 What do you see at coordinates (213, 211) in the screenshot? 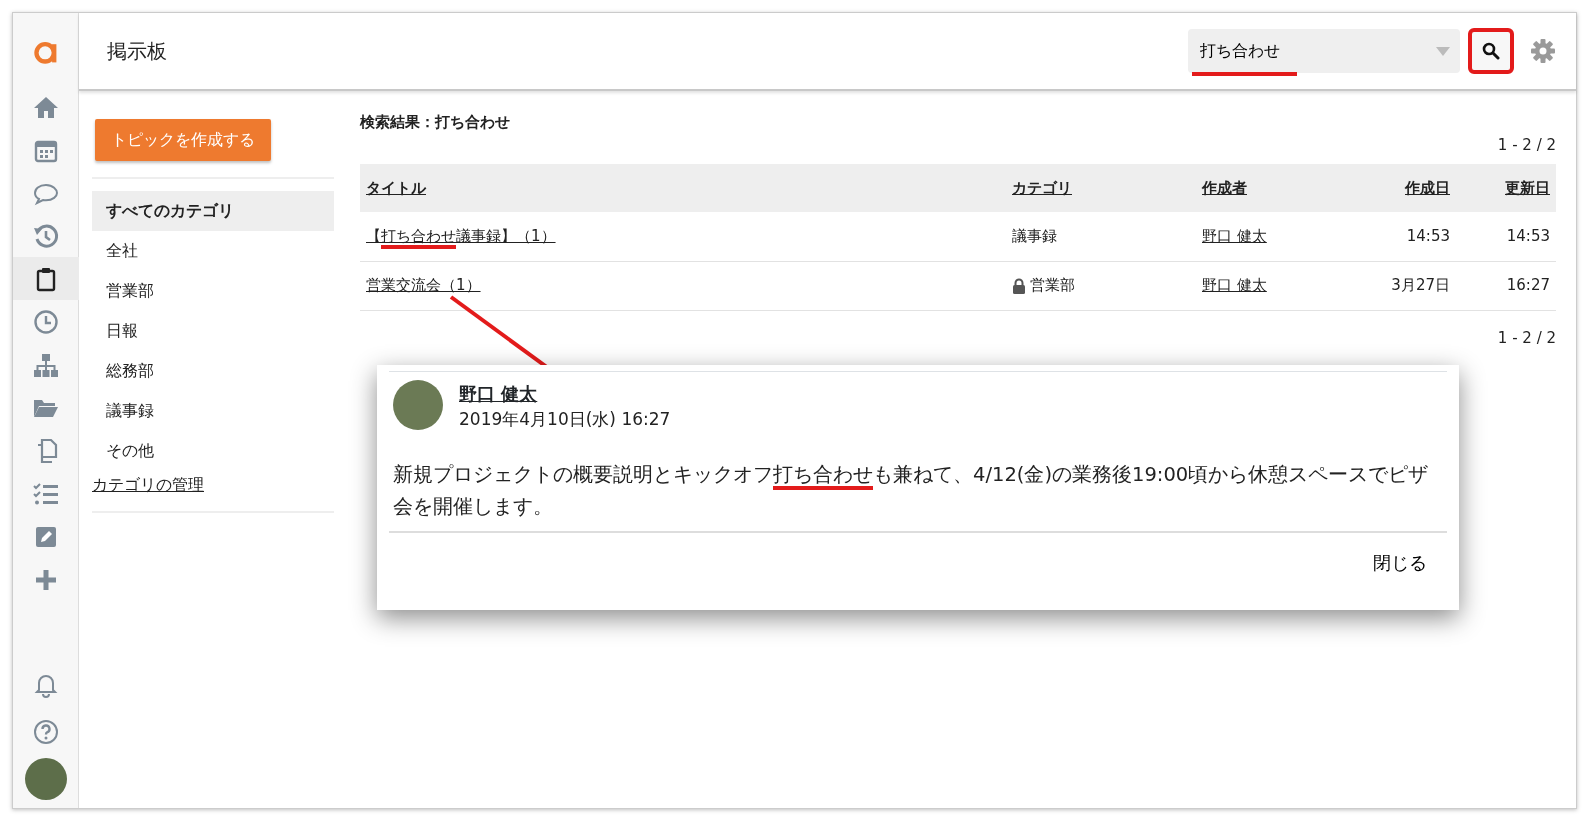
I see `category-item: すべてのカテゴリ` at bounding box center [213, 211].